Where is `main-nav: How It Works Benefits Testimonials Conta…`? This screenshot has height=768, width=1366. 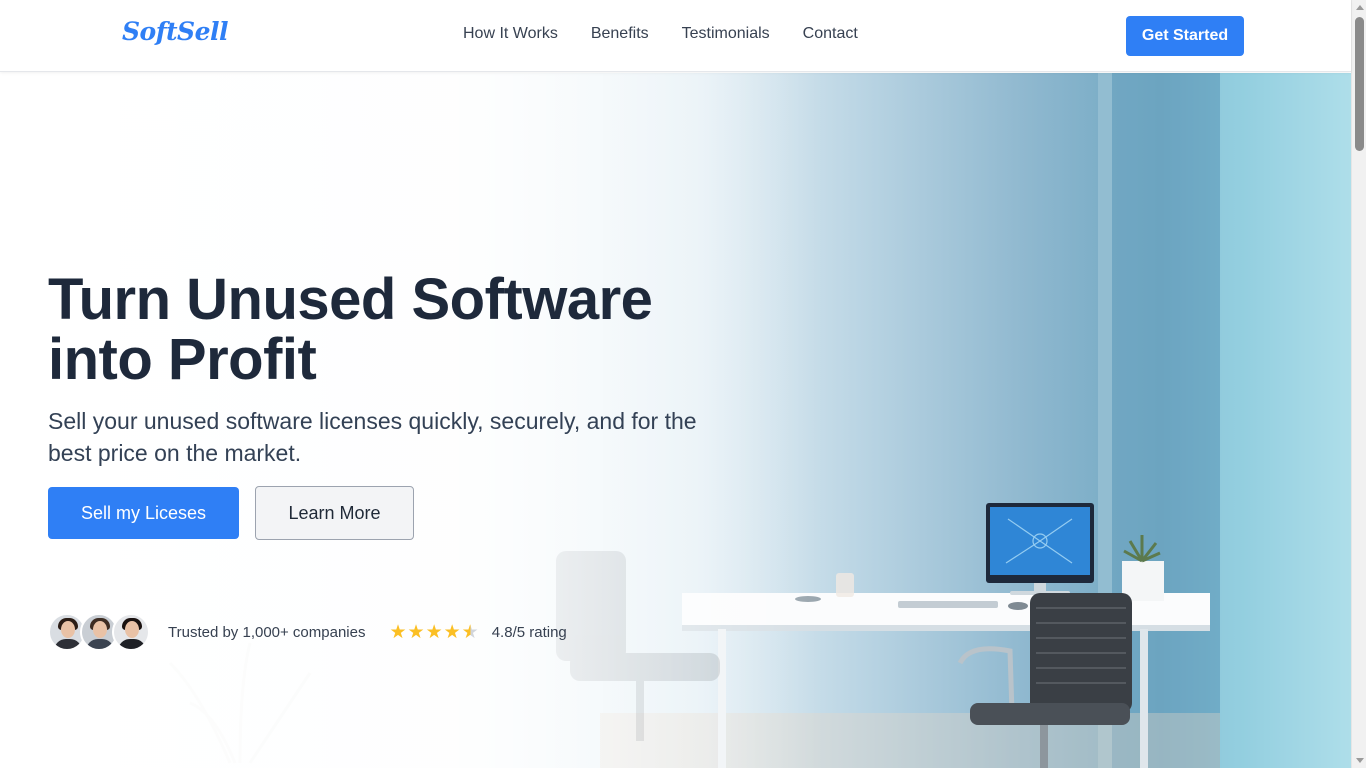 main-nav: How It Works Benefits Testimonials Conta… is located at coordinates (677, 34).